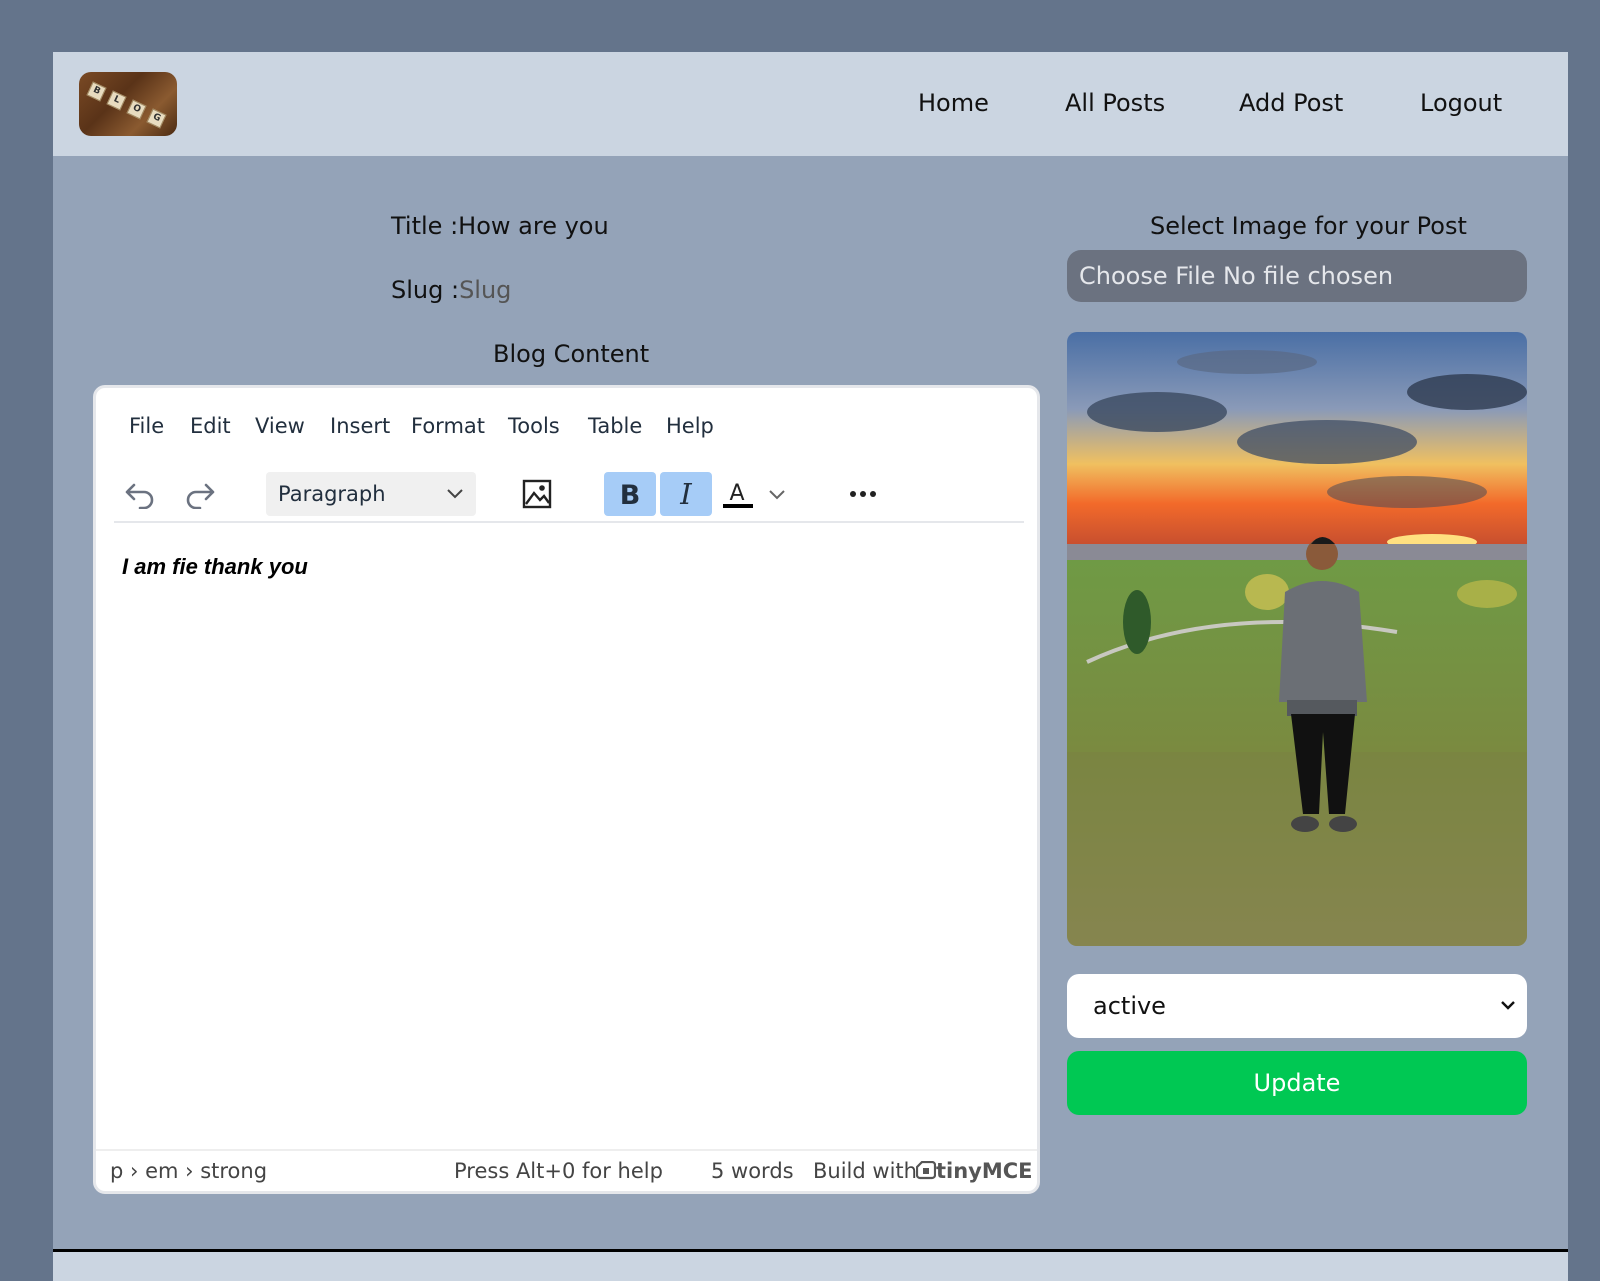  Describe the element at coordinates (810, 104) in the screenshot. I see `top-nav: B L O G Home All Posts Add Post Logout` at that location.